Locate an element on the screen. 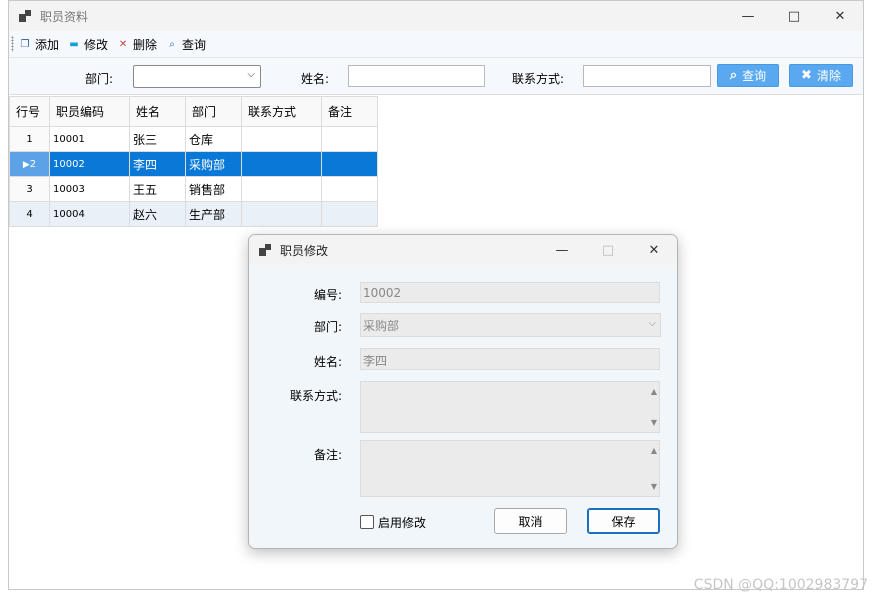 The height and width of the screenshot is (599, 872). delete-button: ✕ 删除 is located at coordinates (136, 44).